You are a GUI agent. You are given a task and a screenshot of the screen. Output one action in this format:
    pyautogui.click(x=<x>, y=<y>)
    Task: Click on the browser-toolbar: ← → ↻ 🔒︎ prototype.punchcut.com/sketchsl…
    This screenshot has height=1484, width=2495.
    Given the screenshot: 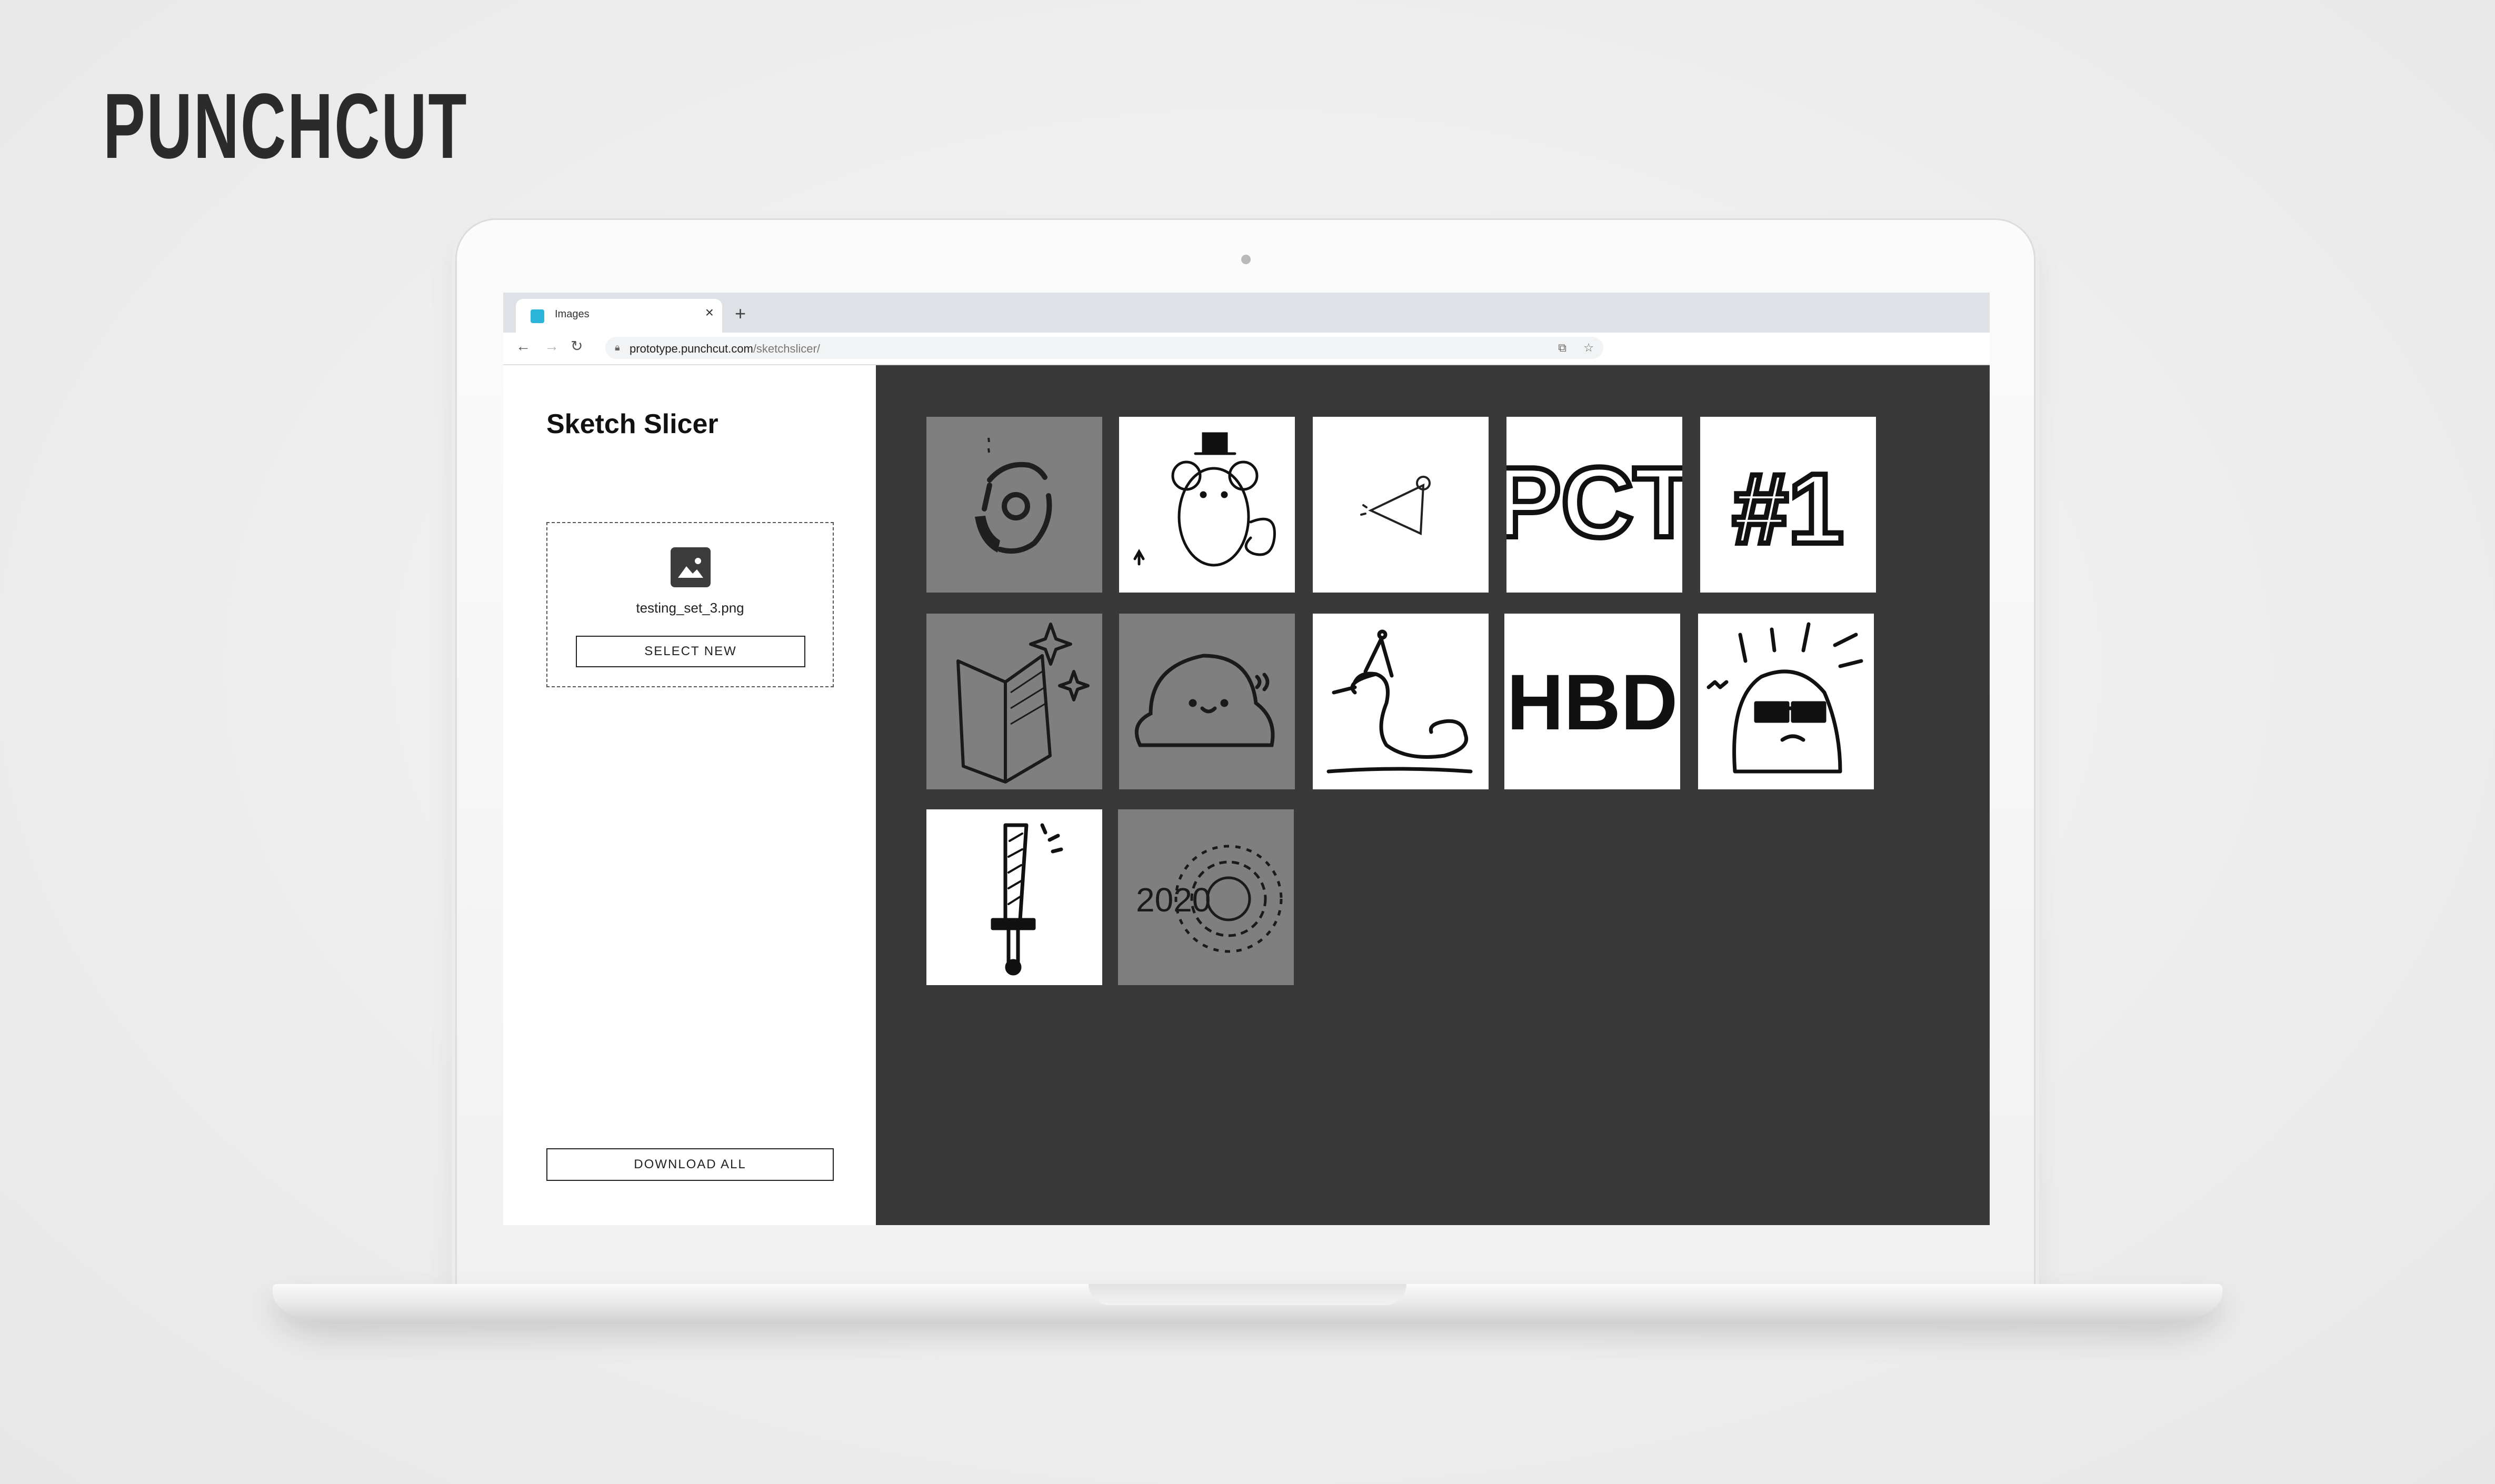 What is the action you would take?
    pyautogui.click(x=1246, y=349)
    